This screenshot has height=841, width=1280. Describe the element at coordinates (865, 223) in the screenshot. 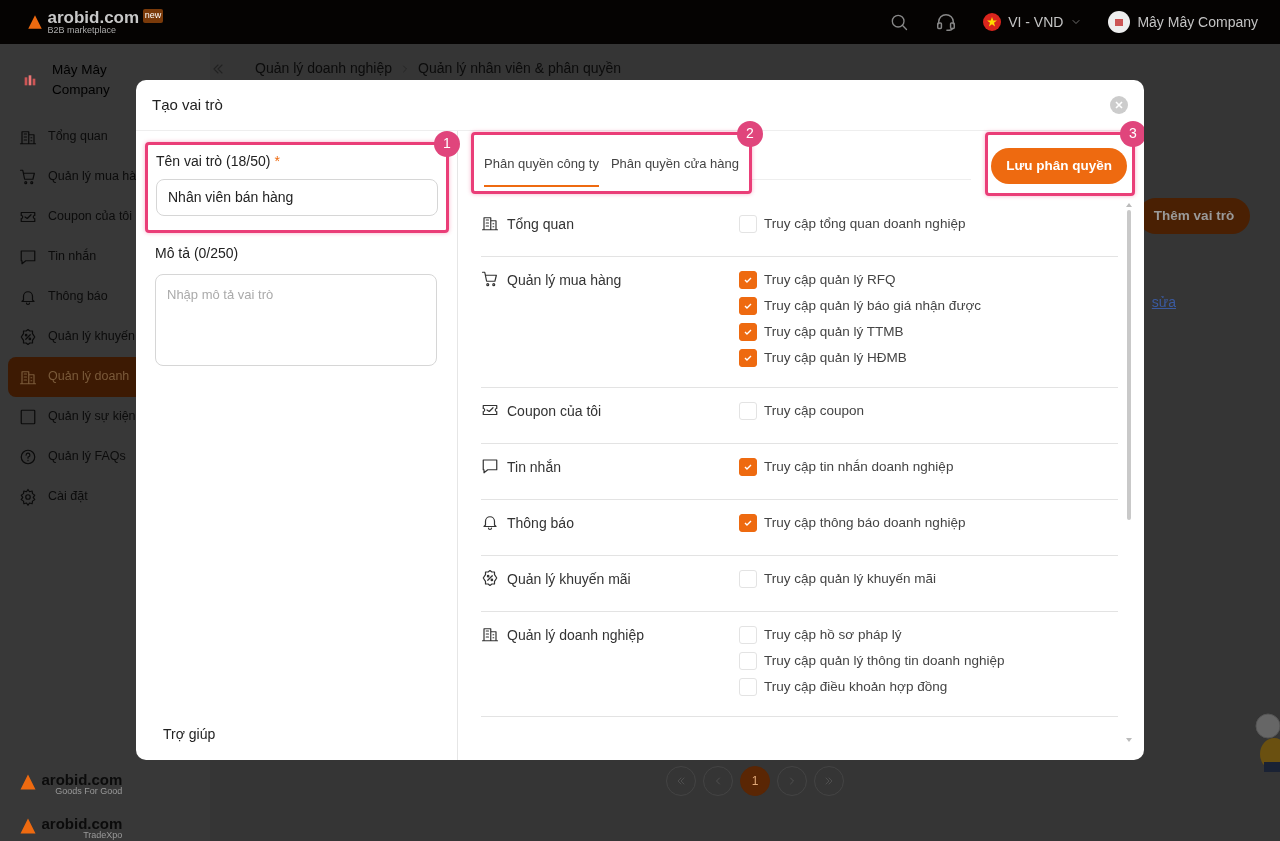

I see `permission-label: Truy cập tổng quan doanh nghiệp` at that location.